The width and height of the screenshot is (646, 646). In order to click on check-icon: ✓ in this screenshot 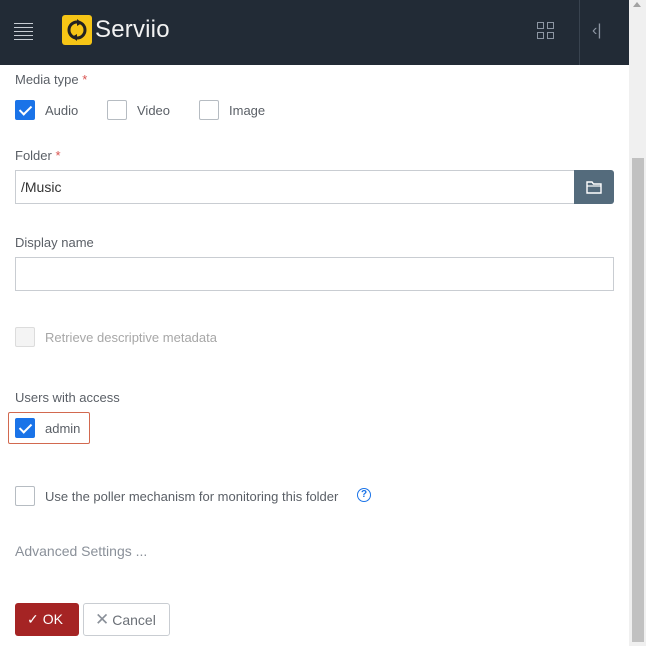, I will do `click(33, 619)`.